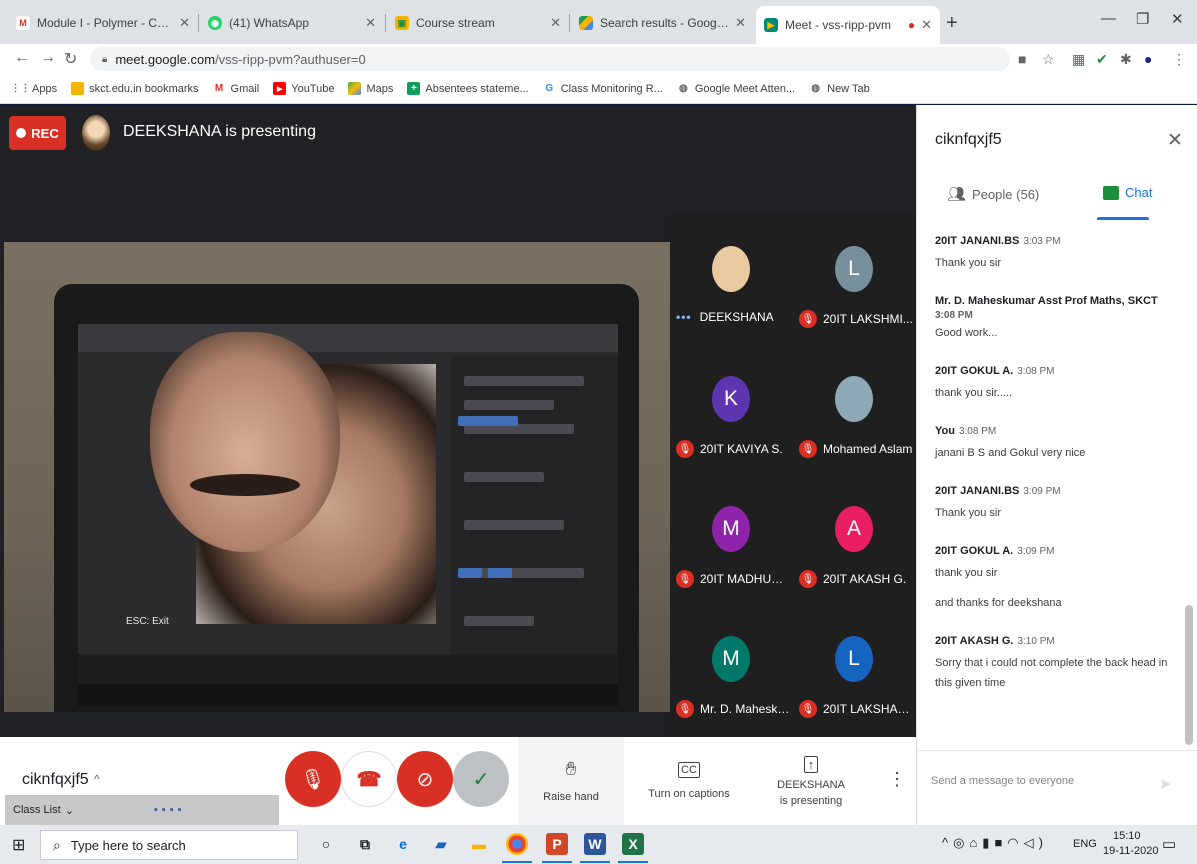 The height and width of the screenshot is (864, 1197). I want to click on grid-extension-icon: ▦, so click(1078, 59).